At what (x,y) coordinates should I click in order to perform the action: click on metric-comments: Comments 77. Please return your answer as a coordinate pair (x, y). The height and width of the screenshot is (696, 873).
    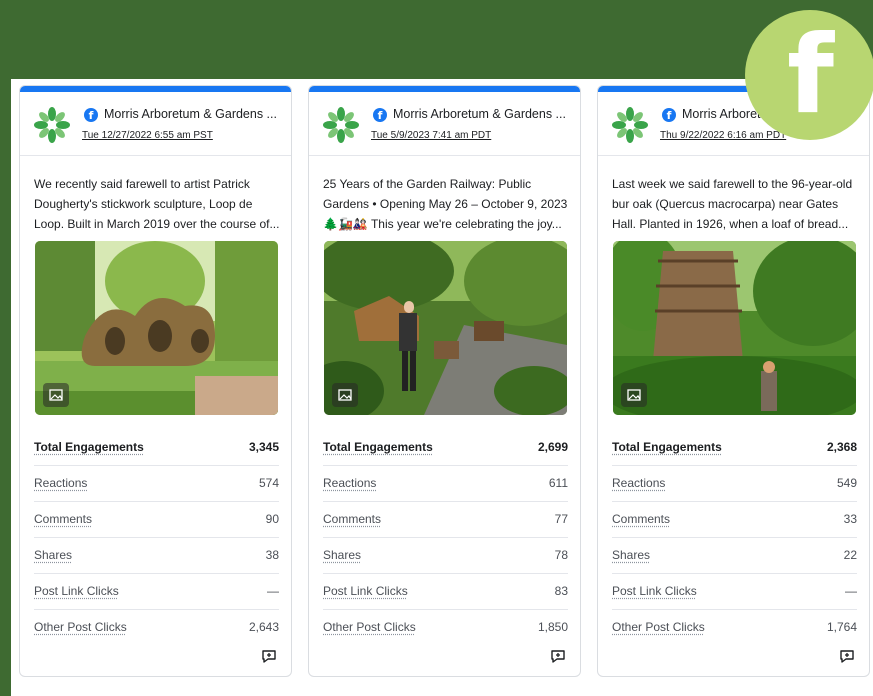
    Looking at the image, I should click on (445, 520).